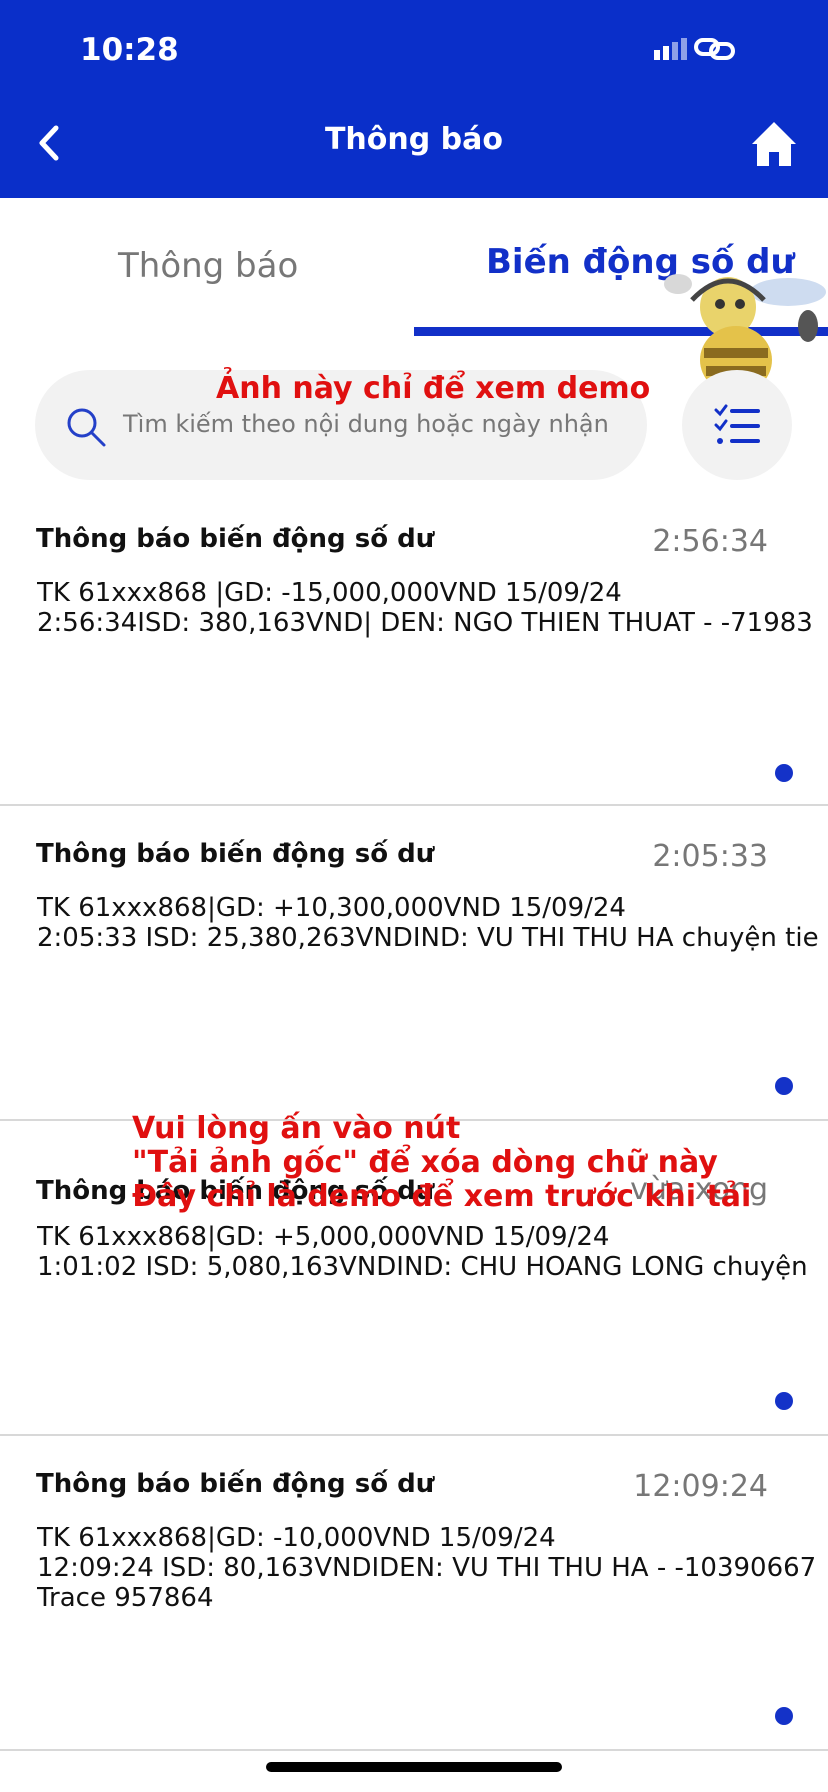  I want to click on demo-watermark-line-3: Đây chỉ là demo để xem trước khi tải, so click(442, 1196).